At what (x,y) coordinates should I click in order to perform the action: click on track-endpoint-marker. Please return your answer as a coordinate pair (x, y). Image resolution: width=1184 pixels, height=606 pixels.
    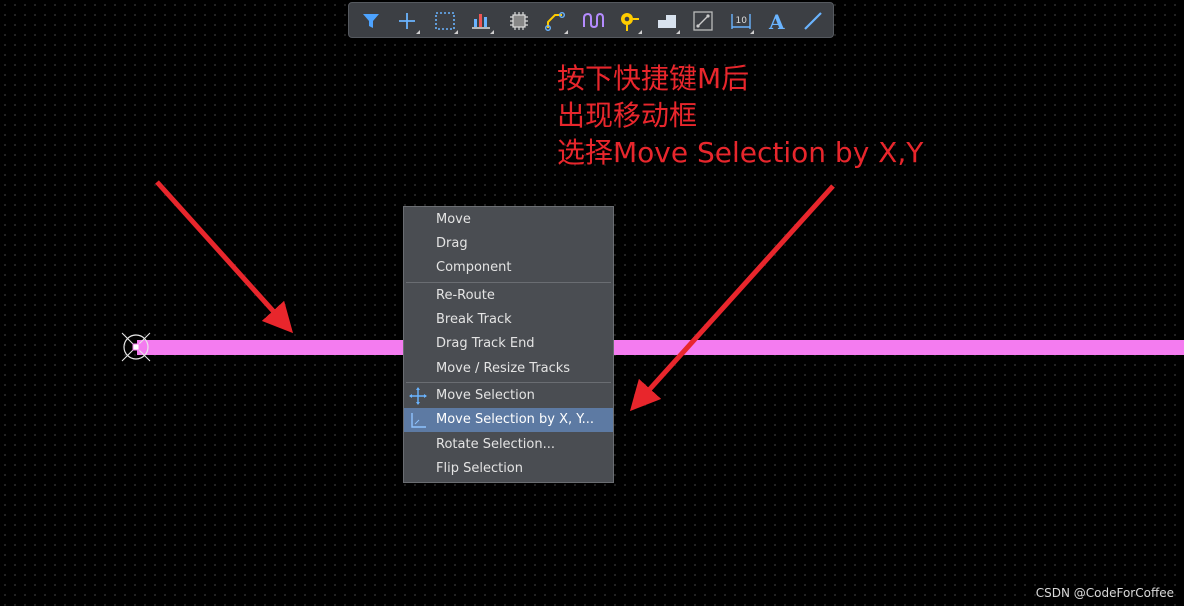
    Looking at the image, I should click on (136, 347).